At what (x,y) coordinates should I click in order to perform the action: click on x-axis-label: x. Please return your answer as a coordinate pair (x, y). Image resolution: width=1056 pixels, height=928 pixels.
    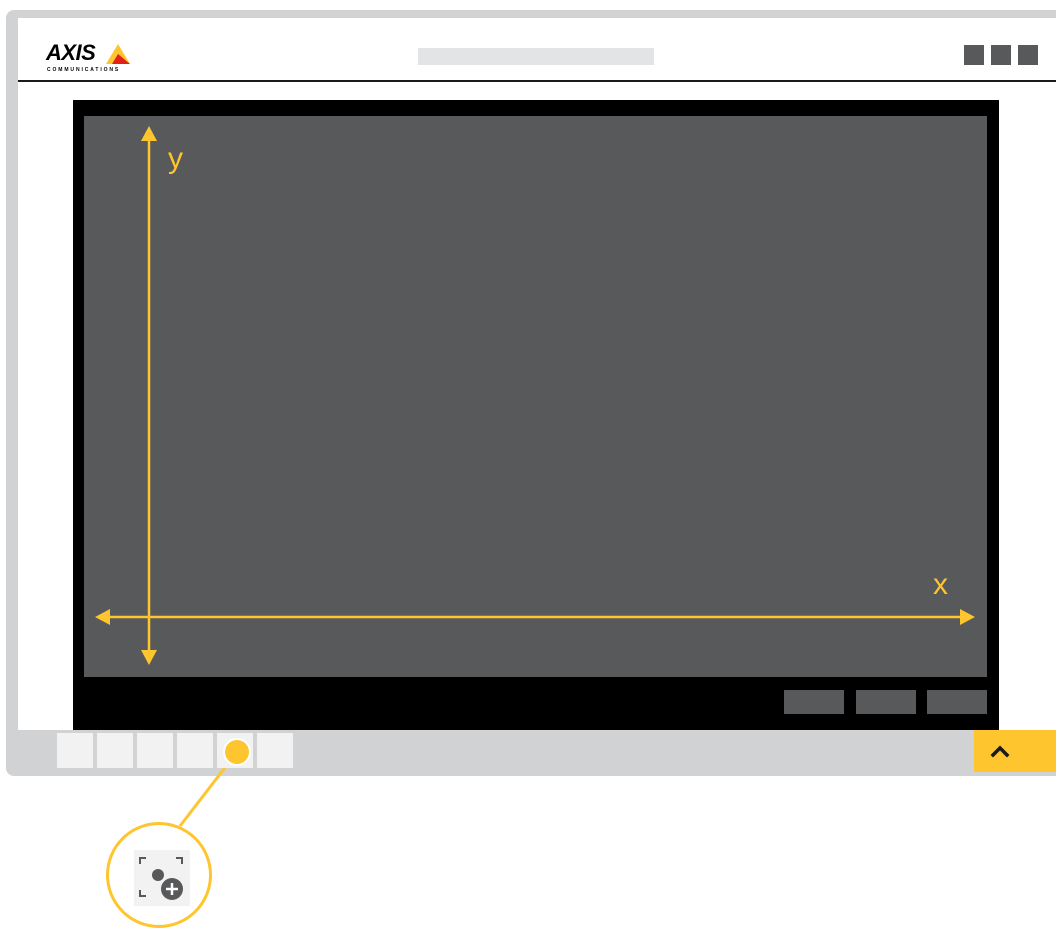
    Looking at the image, I should click on (940, 584).